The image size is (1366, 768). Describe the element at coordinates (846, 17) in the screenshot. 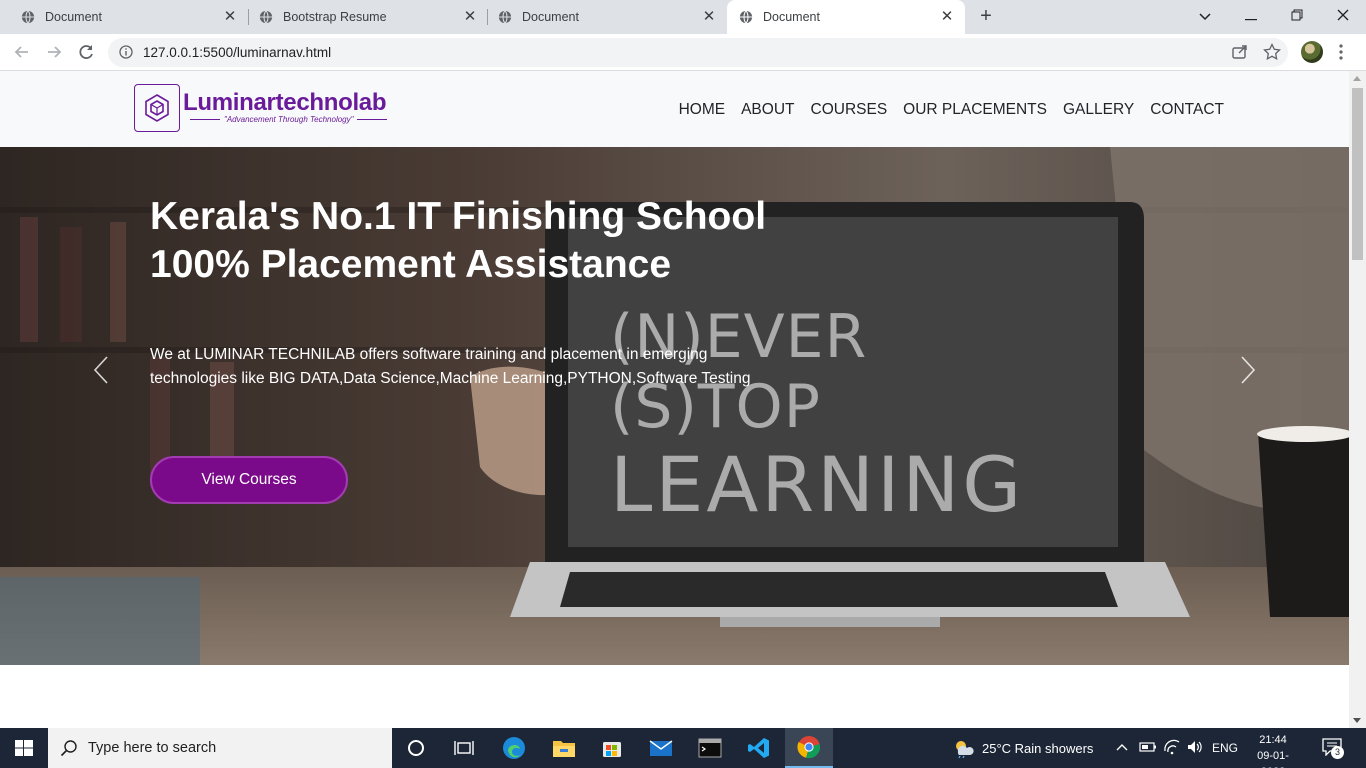

I see `browser-tab-4-active: Document ✕` at that location.